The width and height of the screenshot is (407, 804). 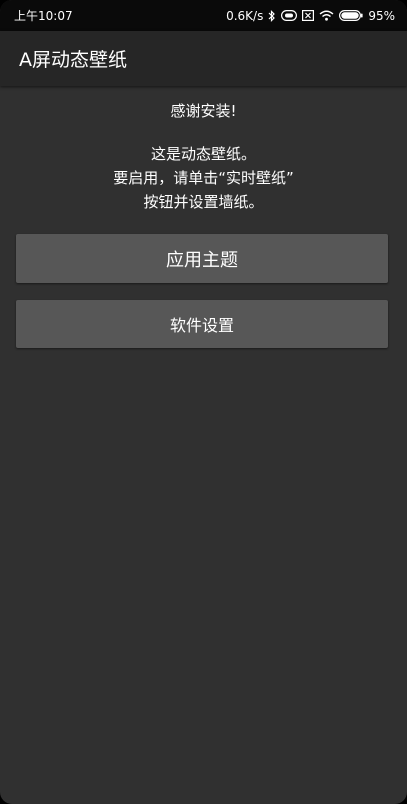 I want to click on description-line-2: 要启用，请单击“实时壁纸”, so click(x=203, y=178).